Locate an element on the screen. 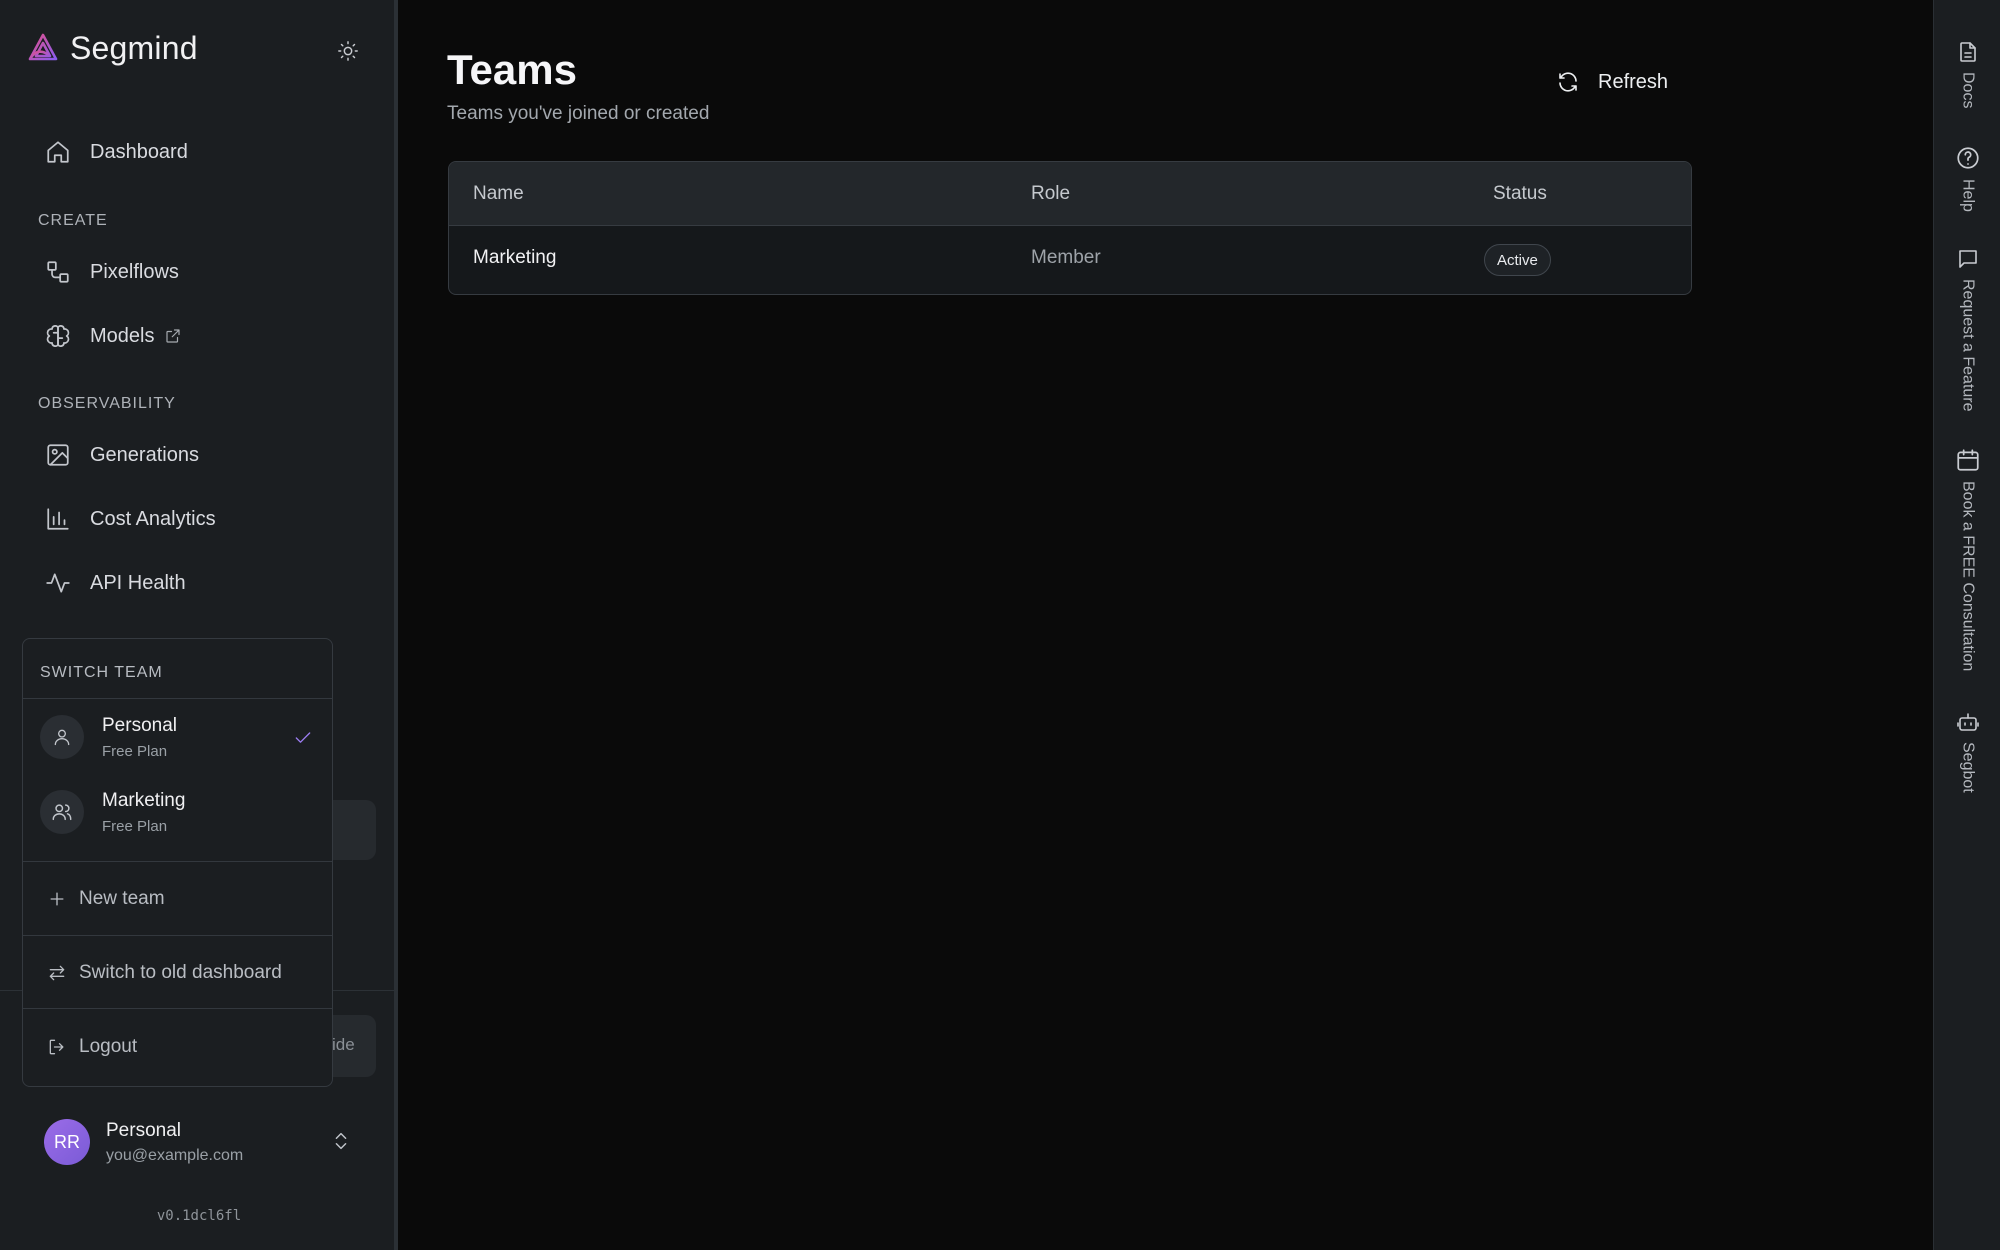 The image size is (2000, 1250). brand-name: Segmind is located at coordinates (134, 48).